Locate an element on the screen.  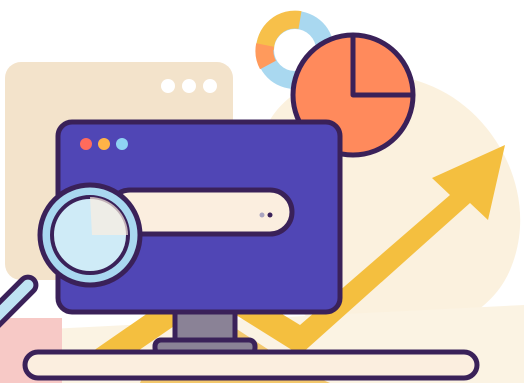
window-dot-red is located at coordinates (86, 144).